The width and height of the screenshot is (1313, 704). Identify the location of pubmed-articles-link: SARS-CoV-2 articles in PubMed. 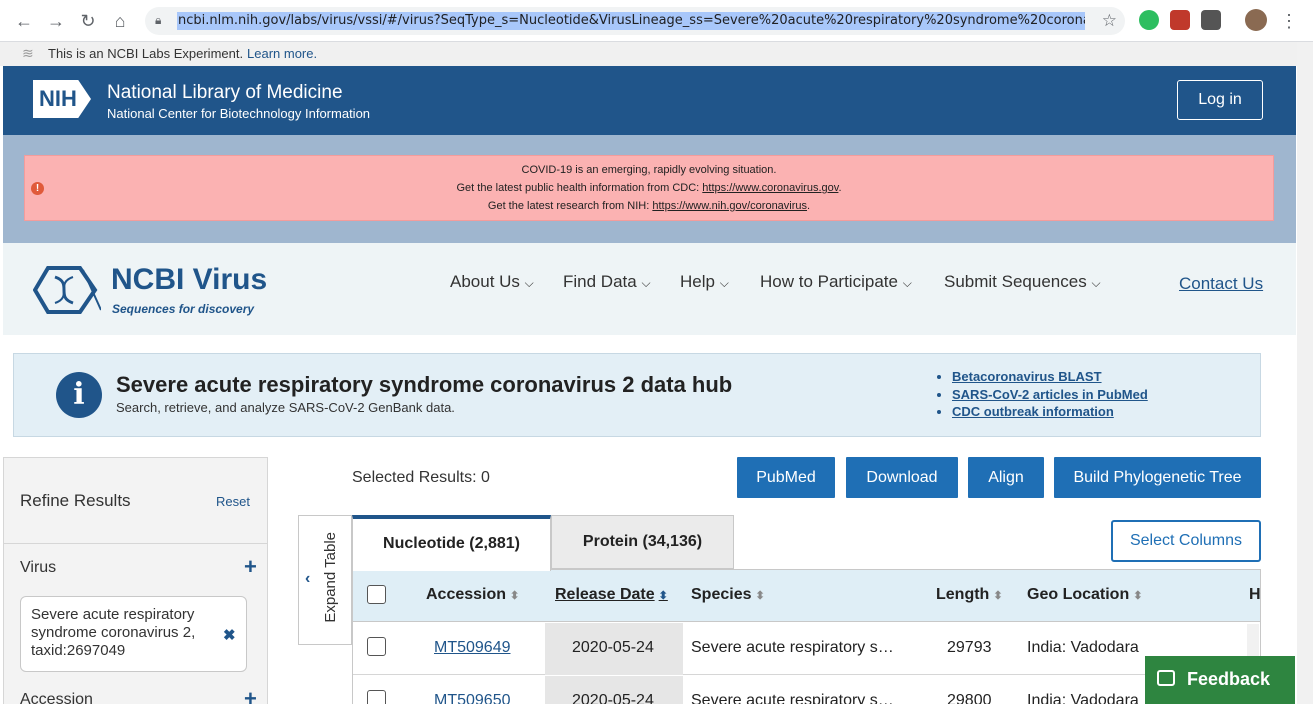
(1050, 394).